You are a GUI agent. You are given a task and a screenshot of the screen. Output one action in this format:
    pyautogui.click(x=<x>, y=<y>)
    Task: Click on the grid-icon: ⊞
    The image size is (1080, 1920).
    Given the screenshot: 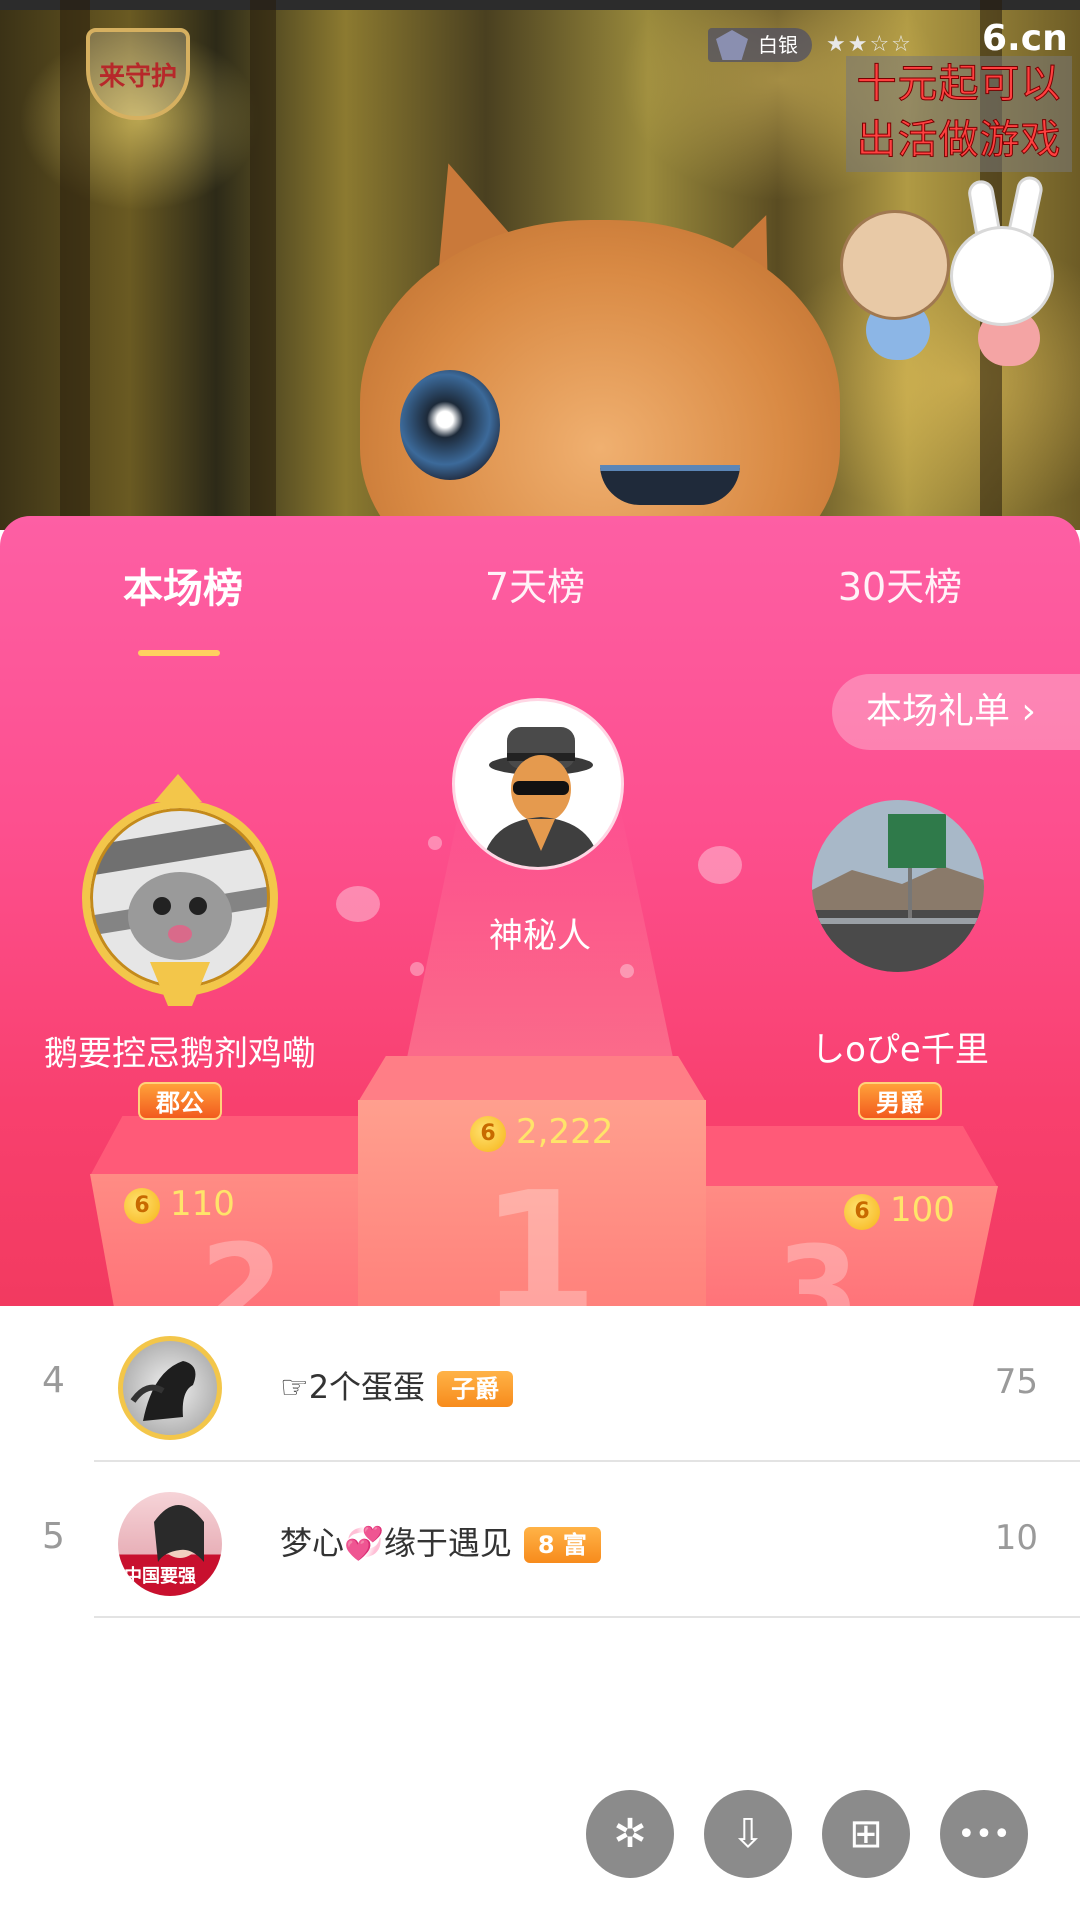 What is the action you would take?
    pyautogui.click(x=866, y=1834)
    